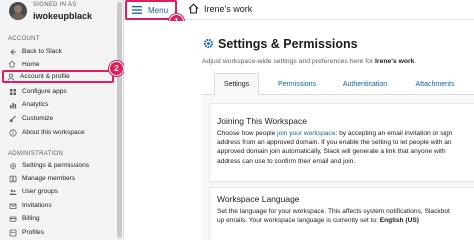  I want to click on current-language: English (US), so click(399, 221).